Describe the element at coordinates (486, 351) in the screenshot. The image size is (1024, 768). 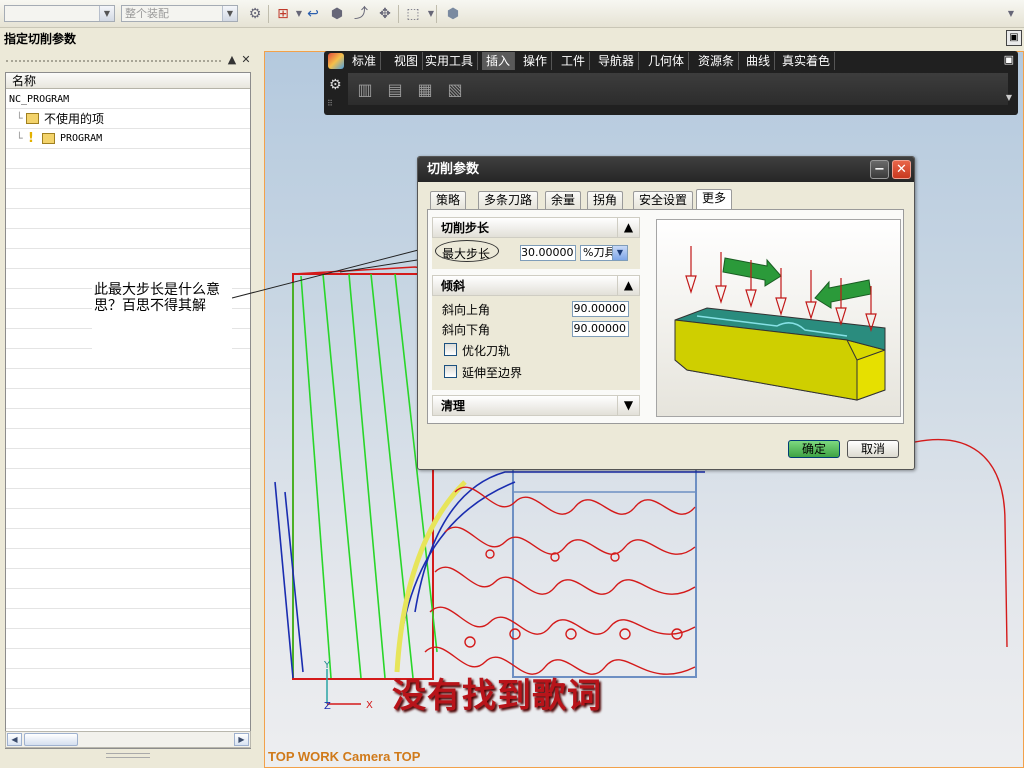
I see `optimize-toolpath-label: 优化刀轨` at that location.